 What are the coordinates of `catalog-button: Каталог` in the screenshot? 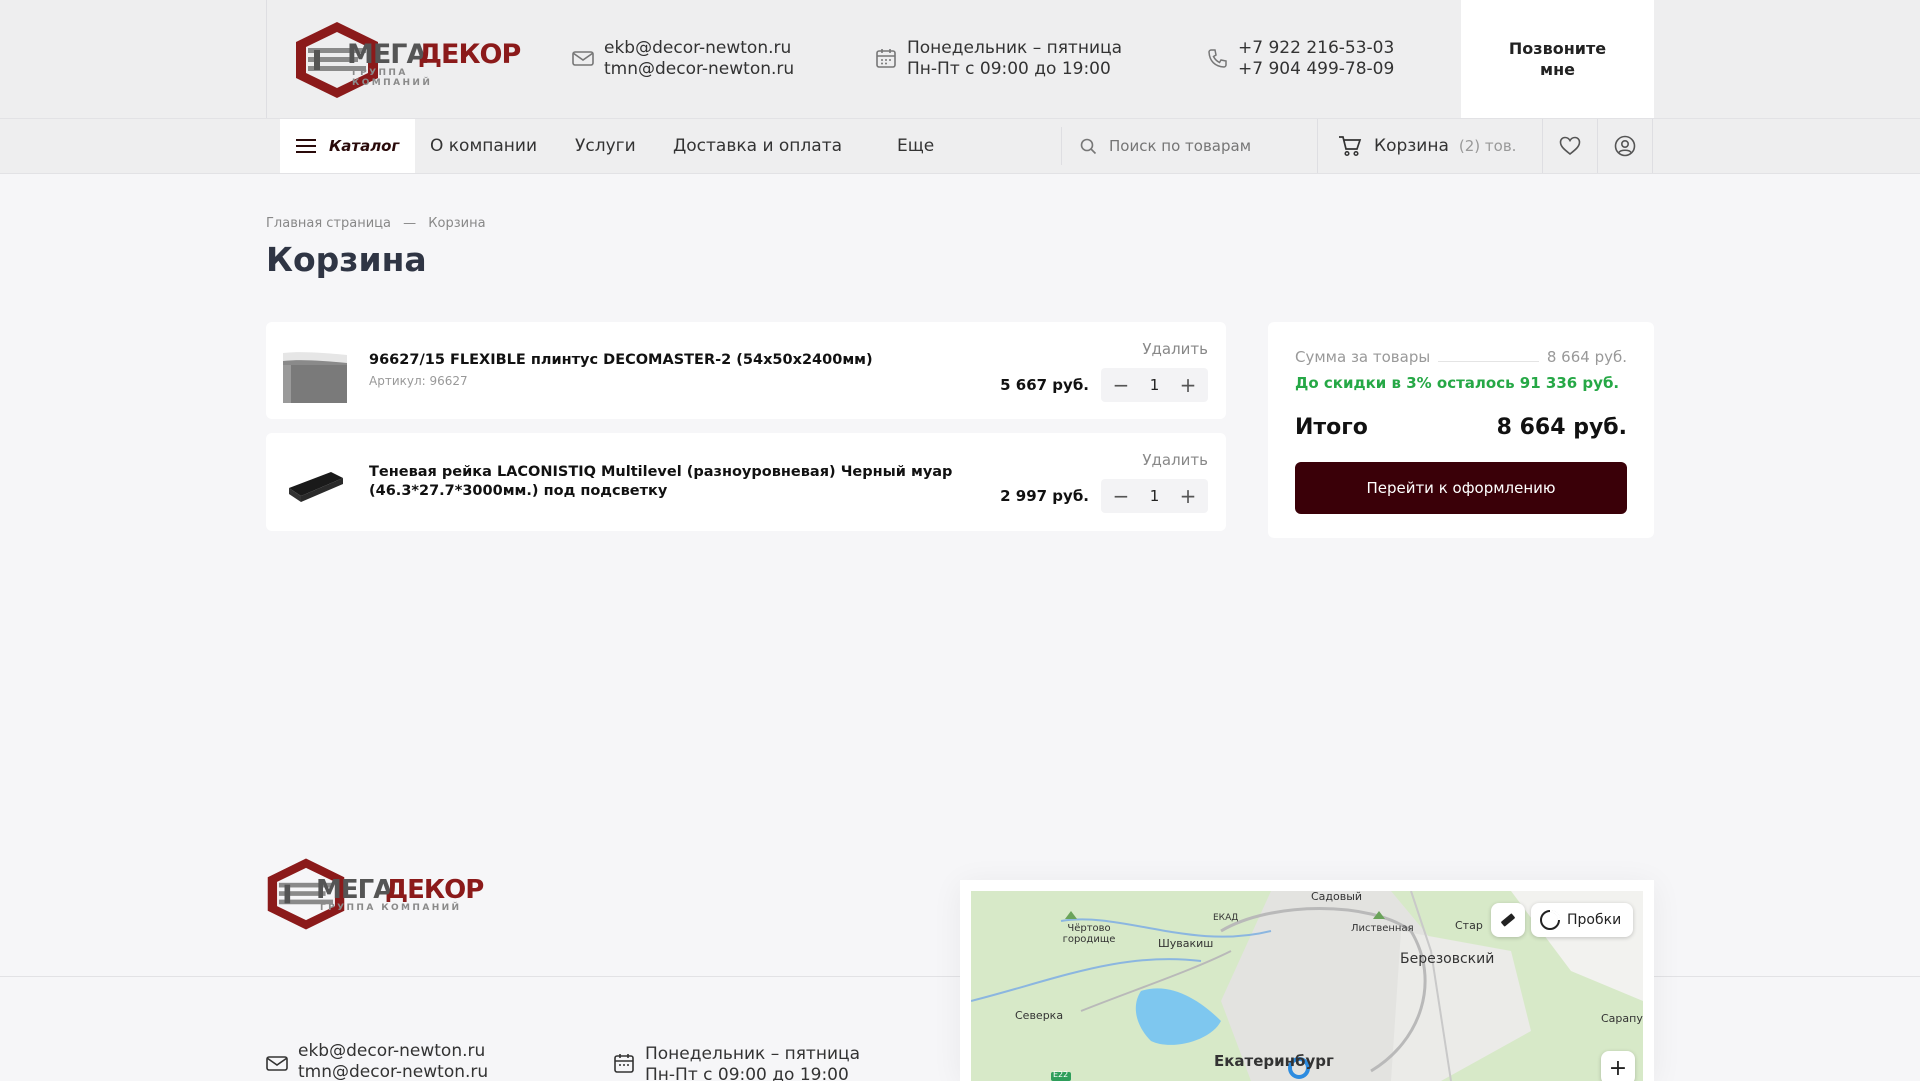 It's located at (347, 146).